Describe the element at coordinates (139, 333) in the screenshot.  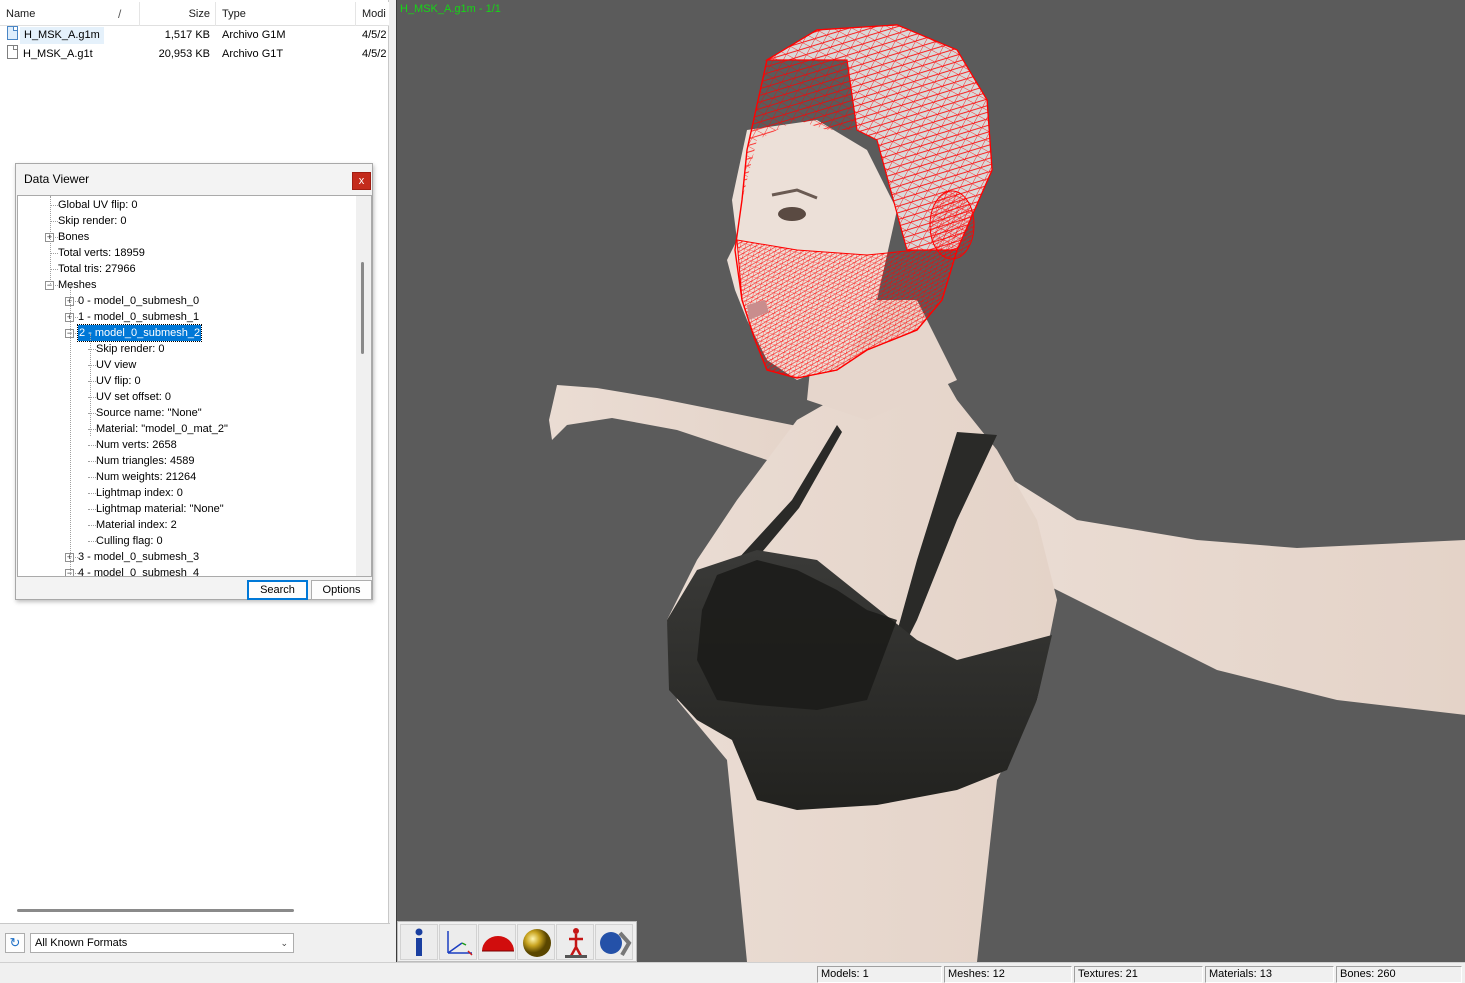
I see `tree-item: 2 - model_0_submesh_2` at that location.